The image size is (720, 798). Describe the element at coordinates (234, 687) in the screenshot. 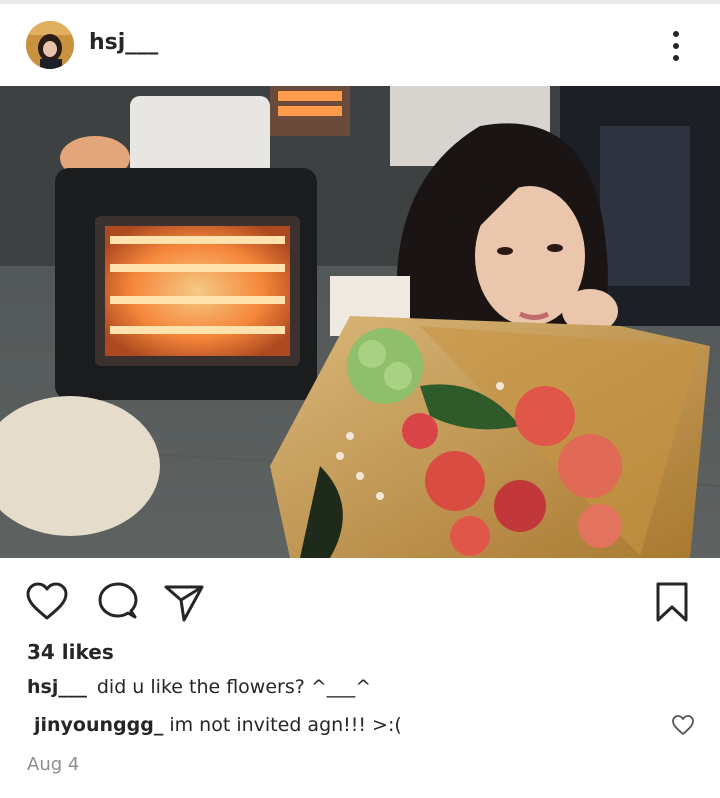

I see `caption-text: did u like the flowers? ^___^` at that location.